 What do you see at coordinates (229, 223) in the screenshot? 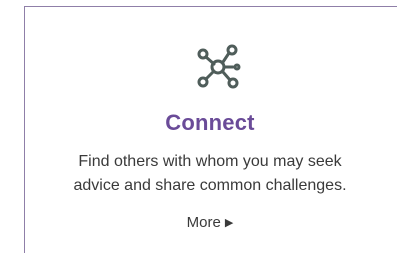
I see `triangle-right-icon: ▶` at bounding box center [229, 223].